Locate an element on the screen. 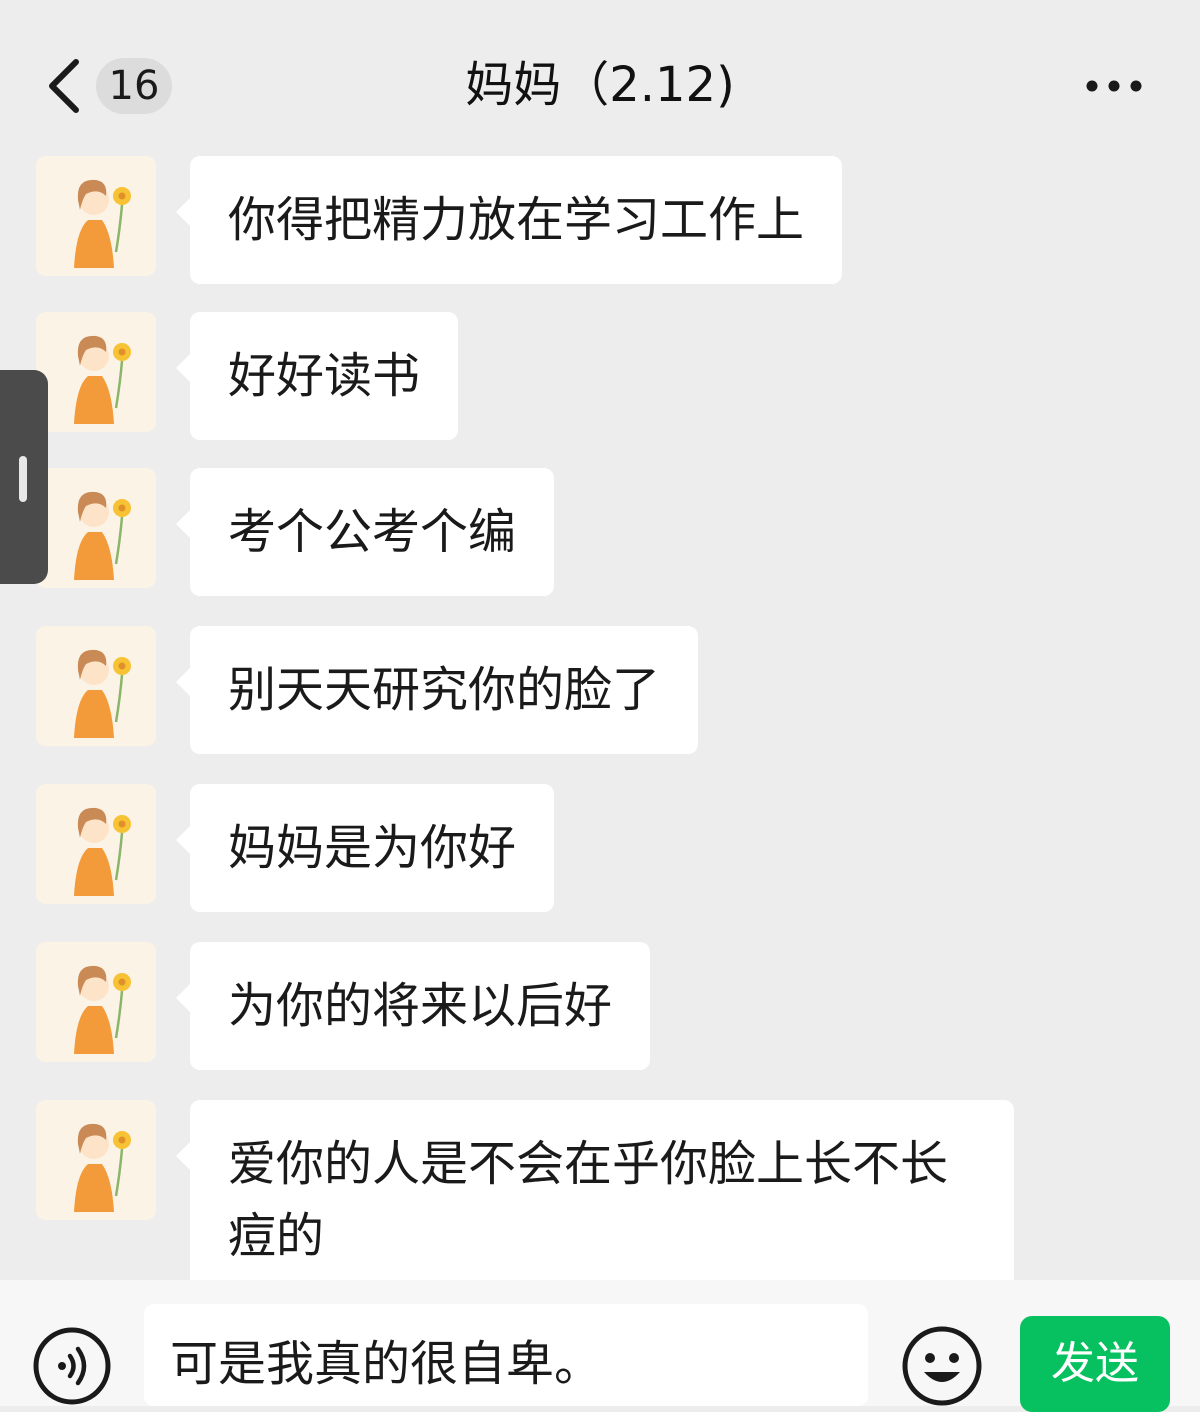  message-bubble: 你得把精力放在学习工作上 is located at coordinates (509, 220).